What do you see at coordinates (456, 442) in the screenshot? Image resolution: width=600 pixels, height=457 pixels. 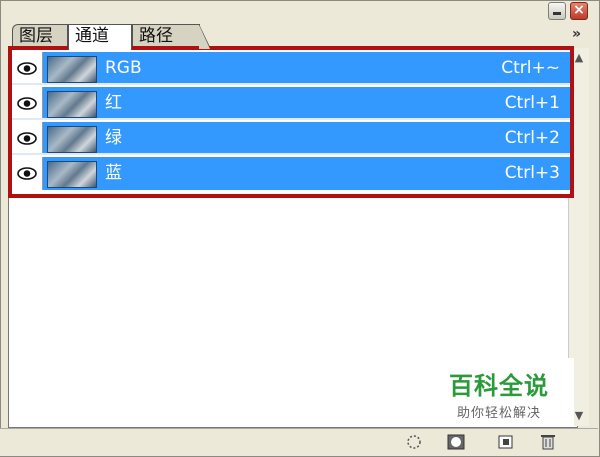 I see `save-selection-icon` at bounding box center [456, 442].